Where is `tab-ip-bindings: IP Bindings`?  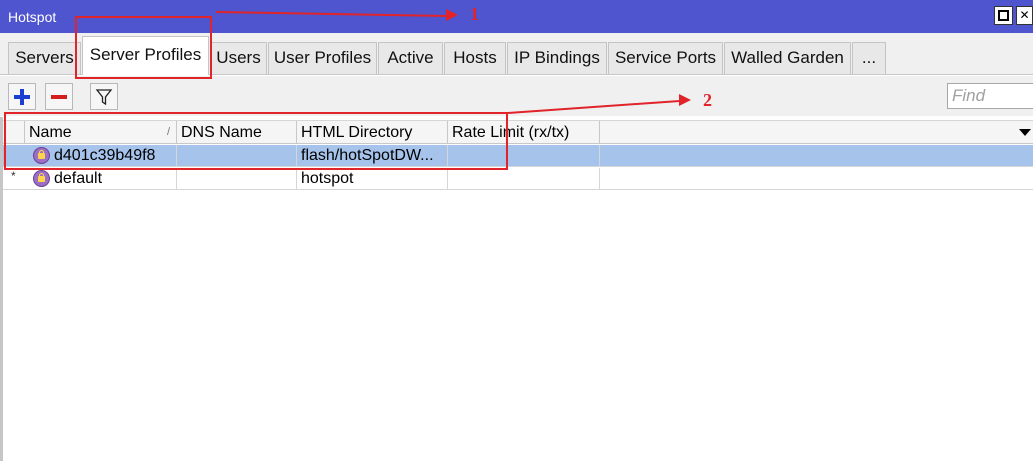
tab-ip-bindings: IP Bindings is located at coordinates (557, 58).